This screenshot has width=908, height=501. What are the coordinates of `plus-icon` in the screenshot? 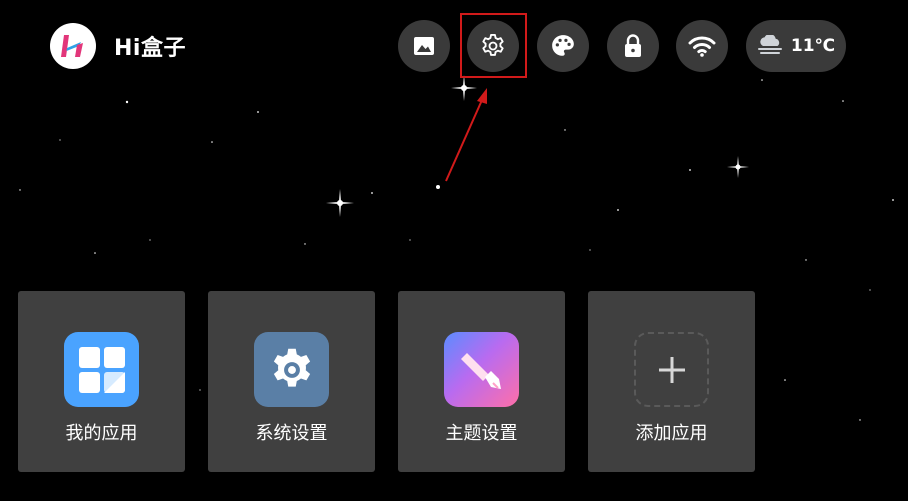 It's located at (671, 369).